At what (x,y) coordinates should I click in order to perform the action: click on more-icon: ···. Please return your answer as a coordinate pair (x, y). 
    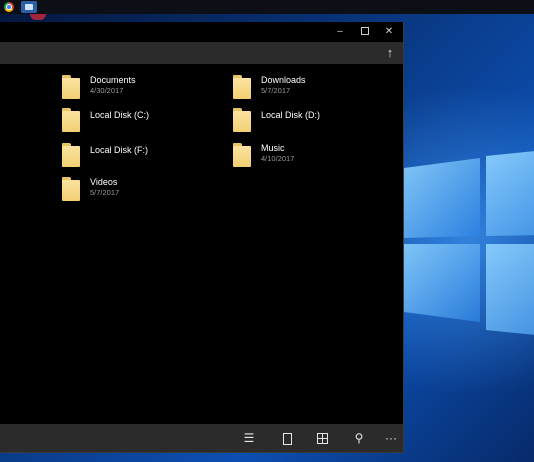
    Looking at the image, I should click on (391, 438).